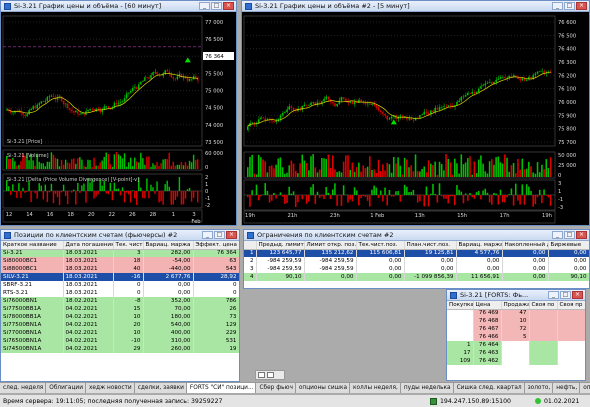 The image size is (590, 407). Describe the element at coordinates (375, 388) in the screenshot. I see `workspace-tab: коллы неделя,` at that location.